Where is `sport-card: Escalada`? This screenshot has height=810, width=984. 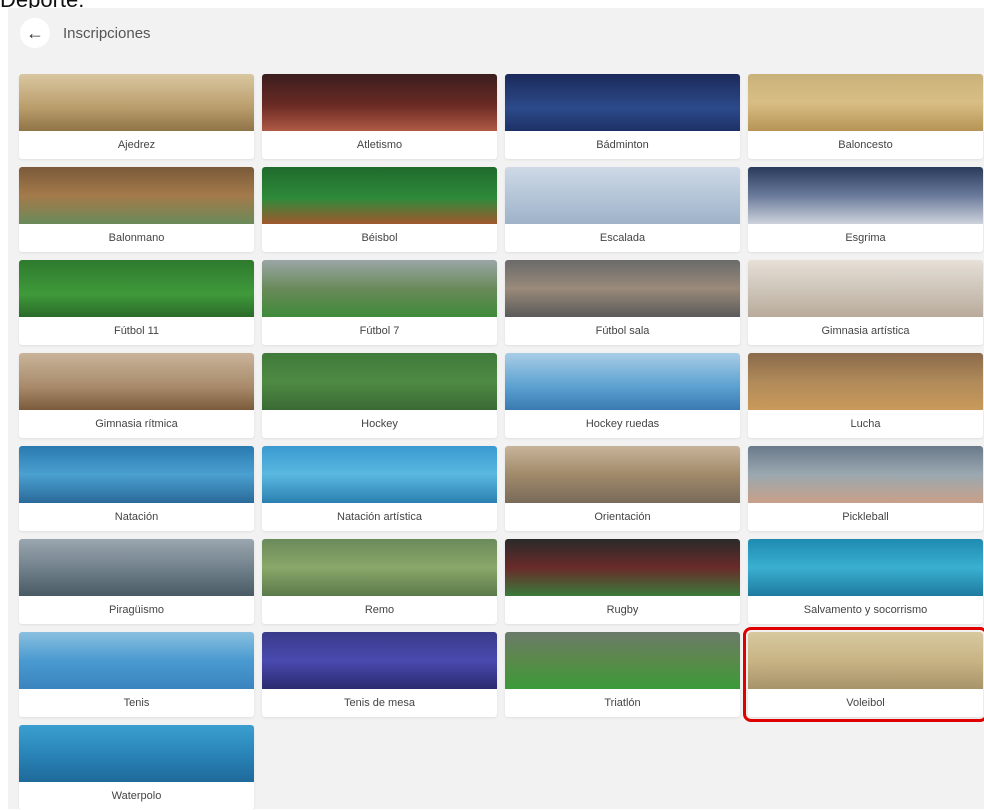
sport-card: Escalada is located at coordinates (622, 209).